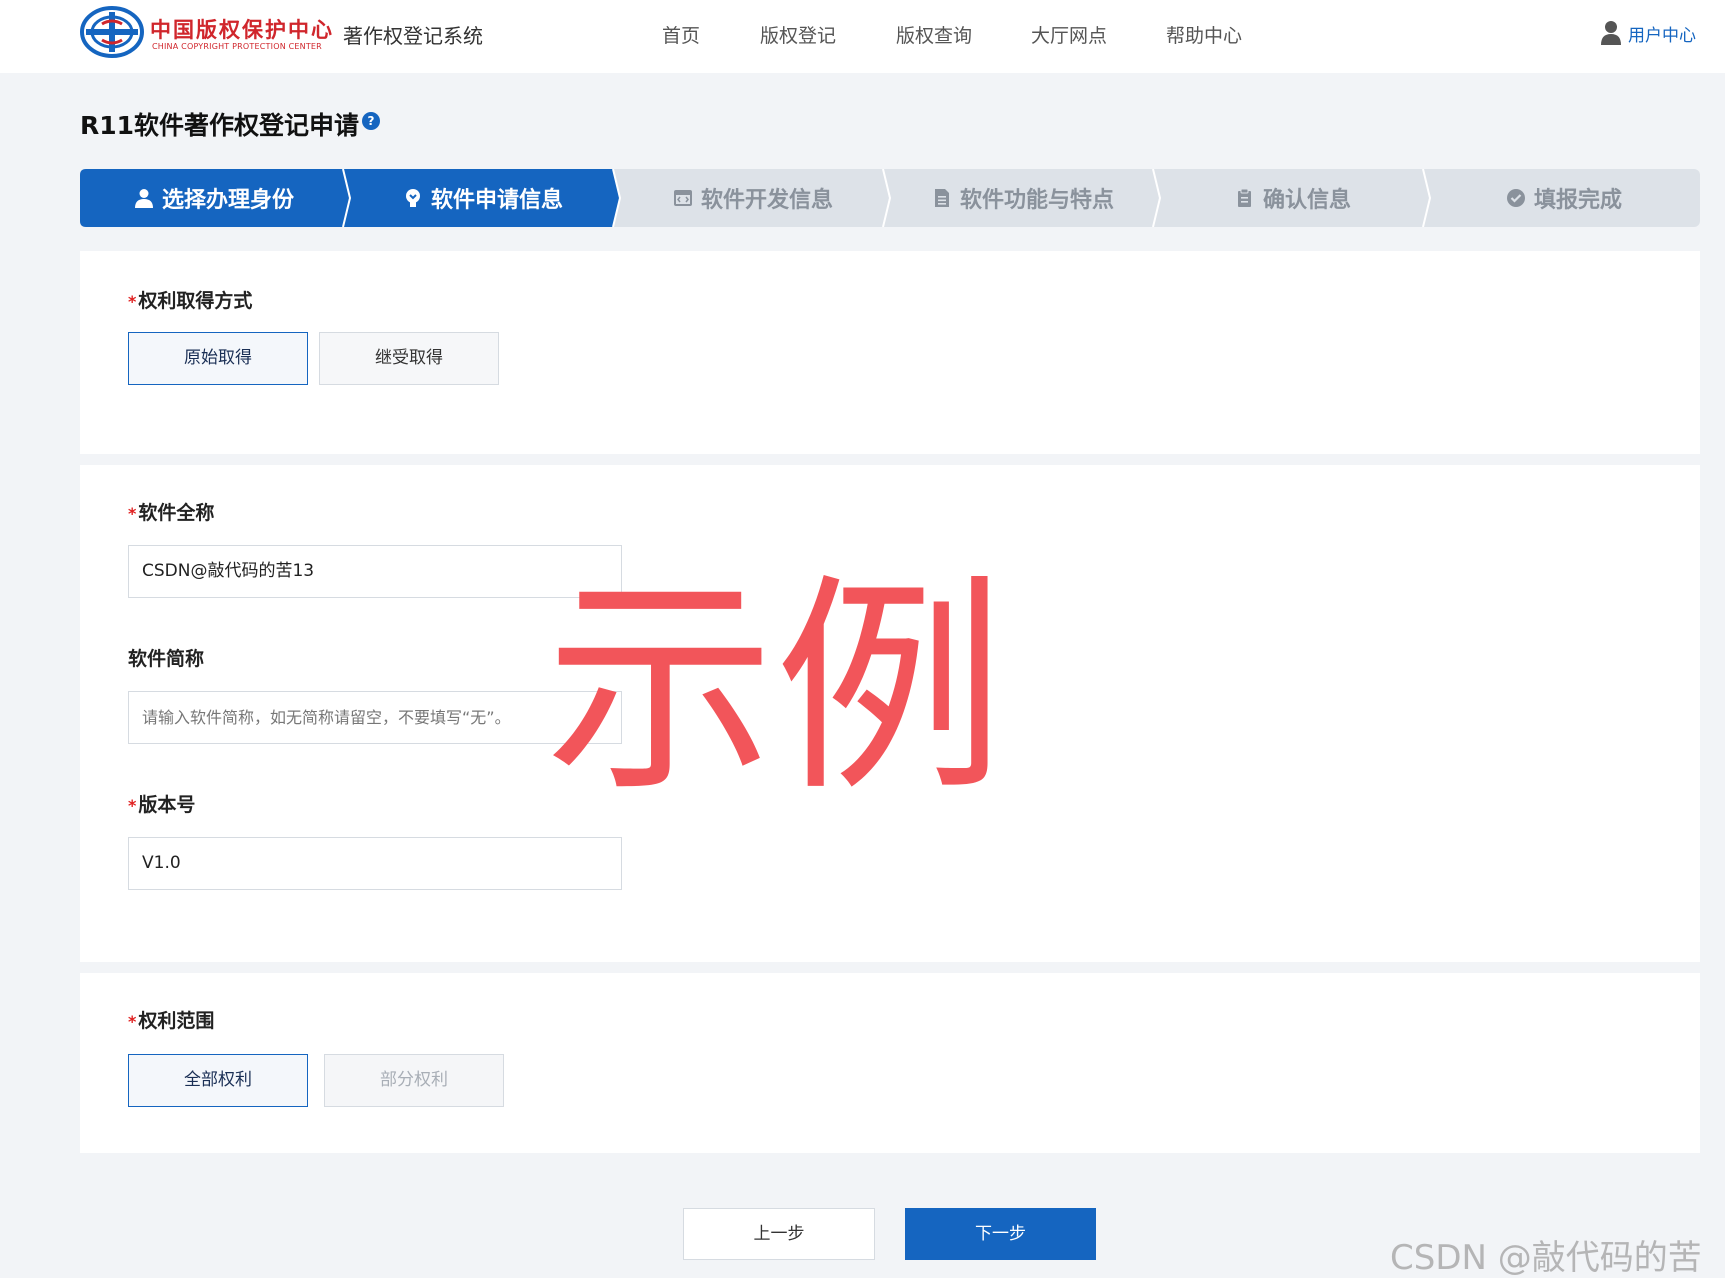 Image resolution: width=1725 pixels, height=1278 pixels. Describe the element at coordinates (798, 34) in the screenshot. I see `nav-copyright-registration: 版权登记` at that location.